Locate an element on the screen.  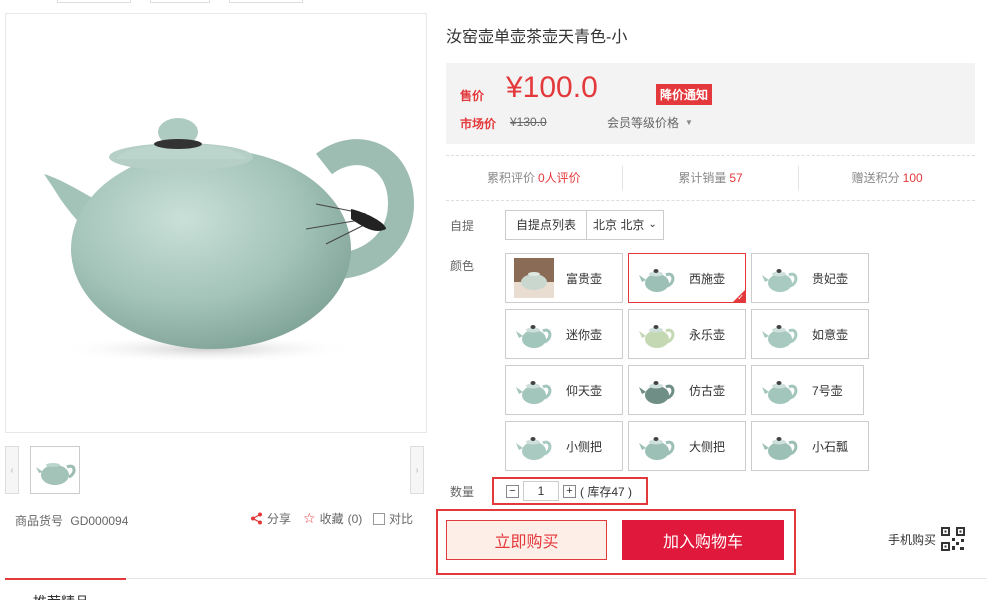
color-option-label: 贵妃壶 is located at coordinates (830, 278).